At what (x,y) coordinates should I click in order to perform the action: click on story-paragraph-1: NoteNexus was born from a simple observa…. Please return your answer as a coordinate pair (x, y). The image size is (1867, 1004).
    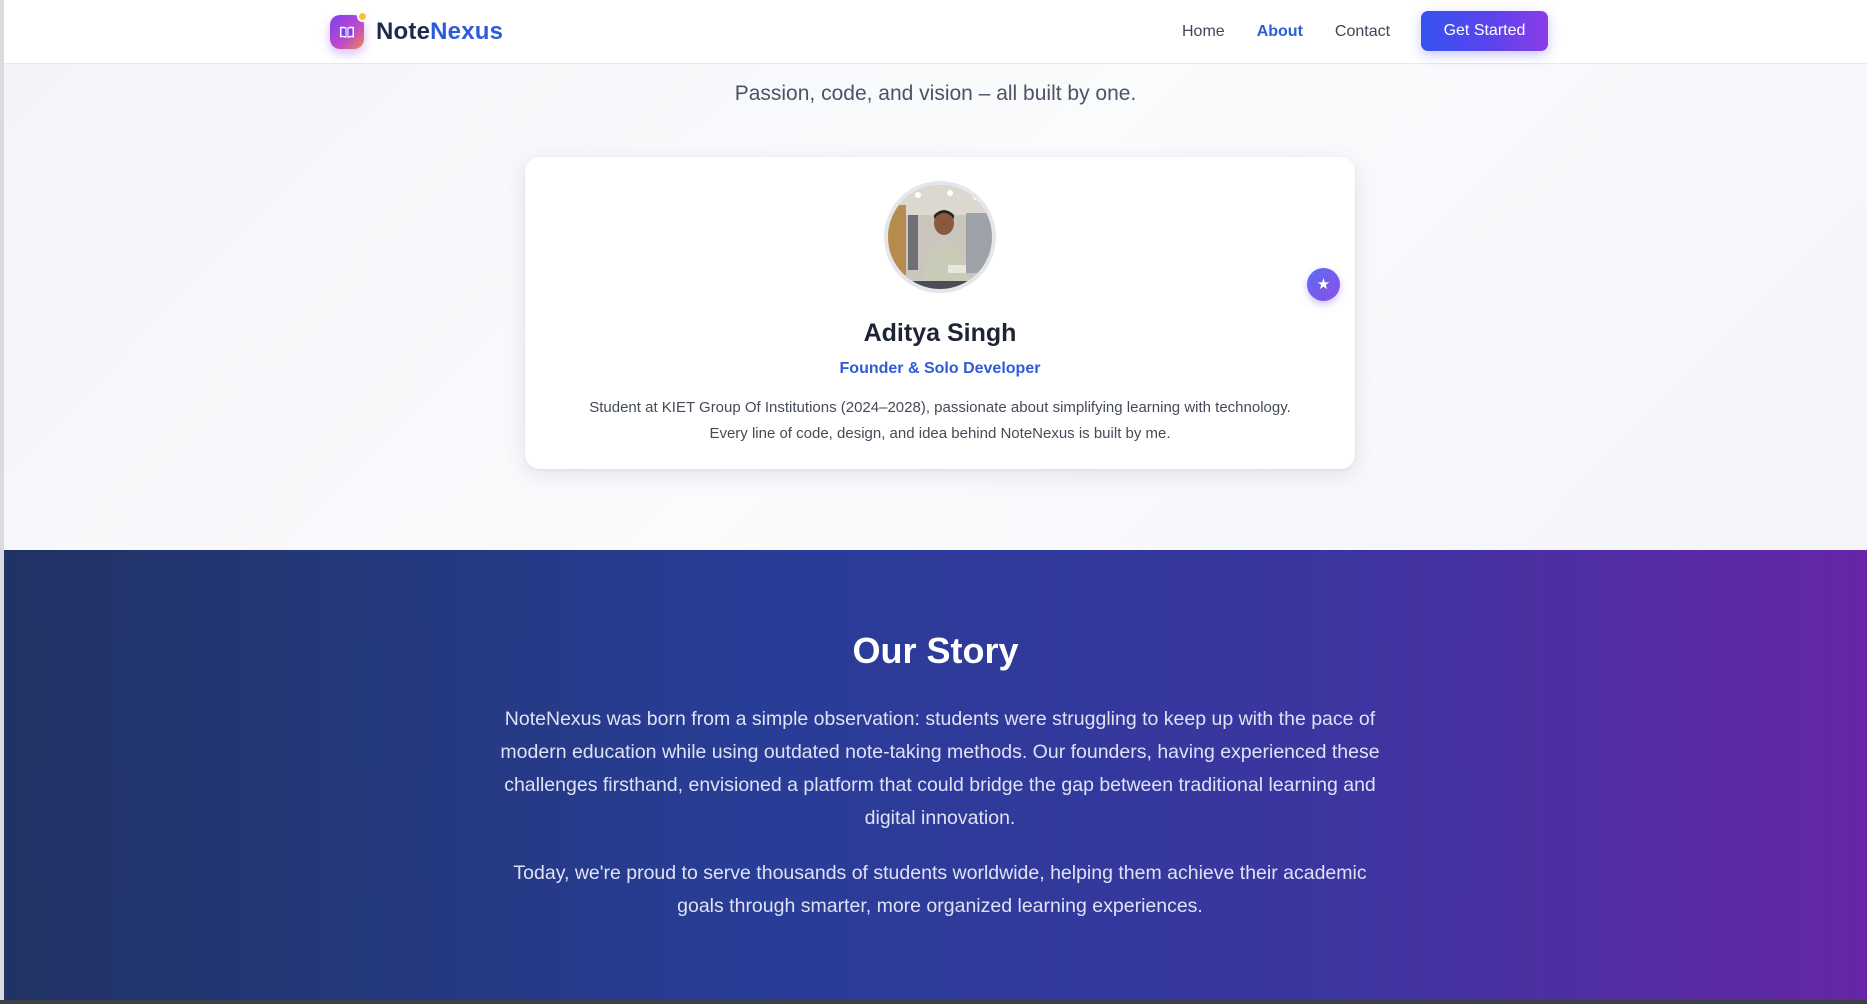
    Looking at the image, I should click on (940, 768).